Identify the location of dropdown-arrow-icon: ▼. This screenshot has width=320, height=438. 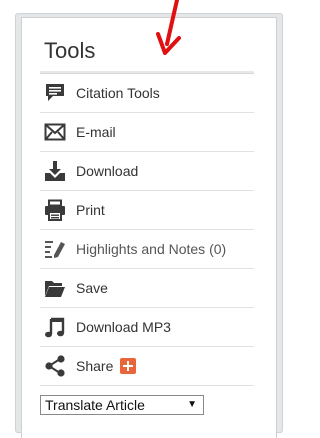
(192, 404).